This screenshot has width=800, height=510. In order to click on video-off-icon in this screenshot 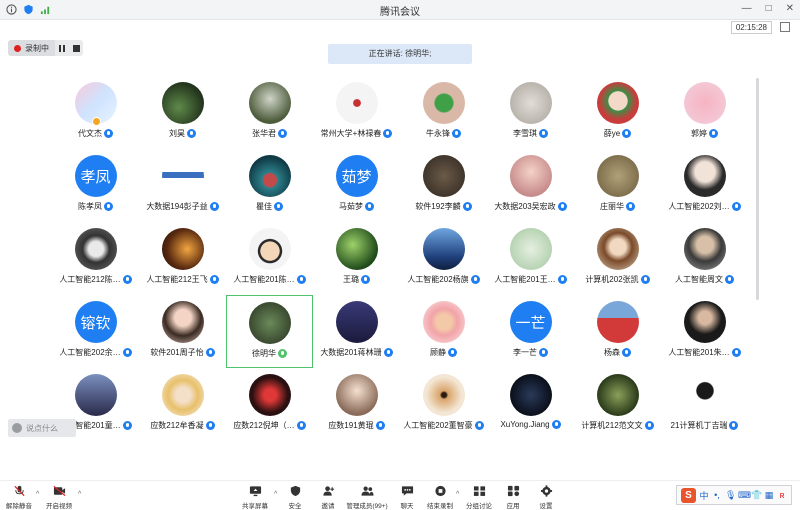, I will do `click(59, 491)`.